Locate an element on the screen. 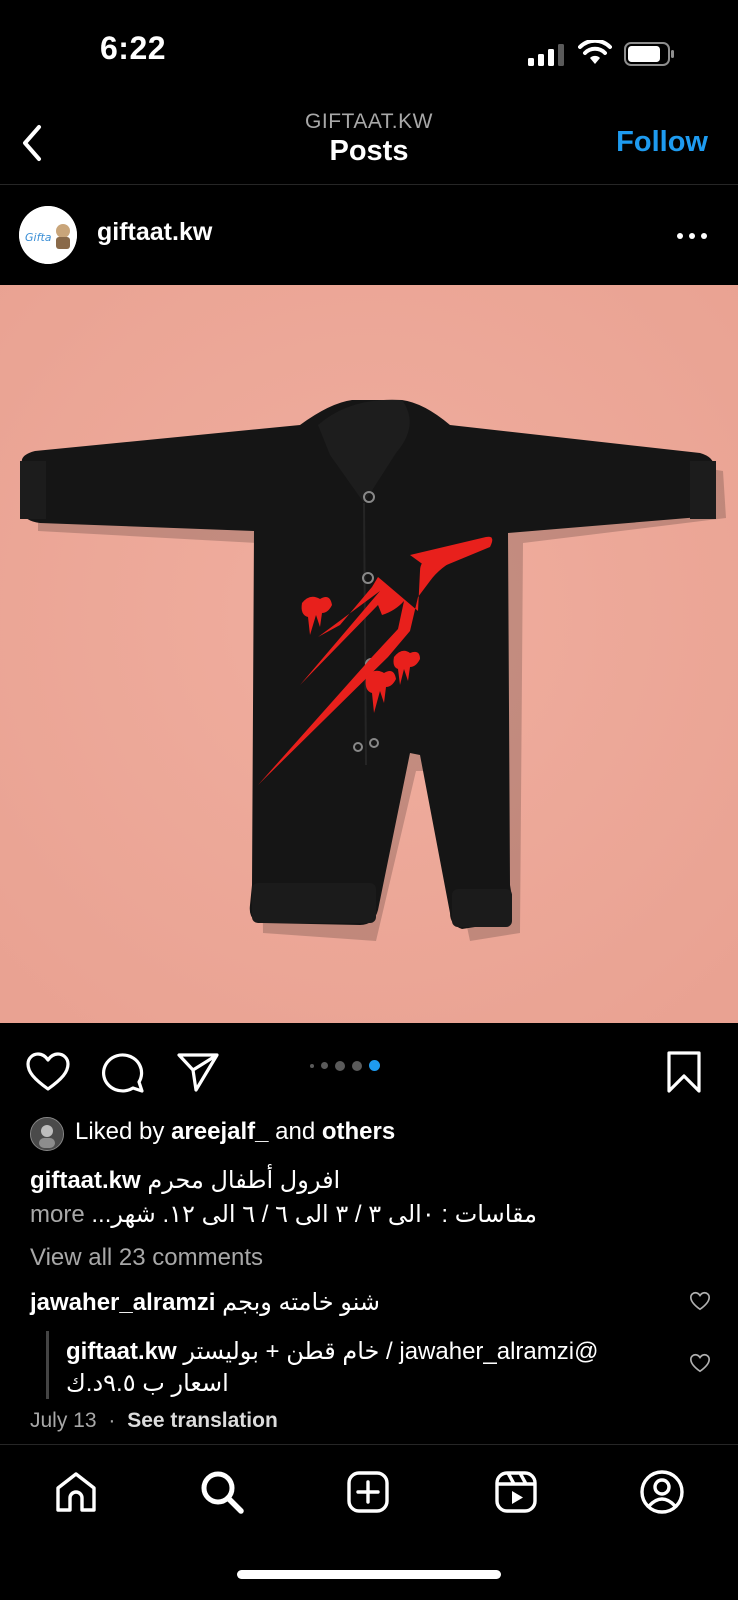 The height and width of the screenshot is (1600, 738). comment-bubble-icon is located at coordinates (123, 1072).